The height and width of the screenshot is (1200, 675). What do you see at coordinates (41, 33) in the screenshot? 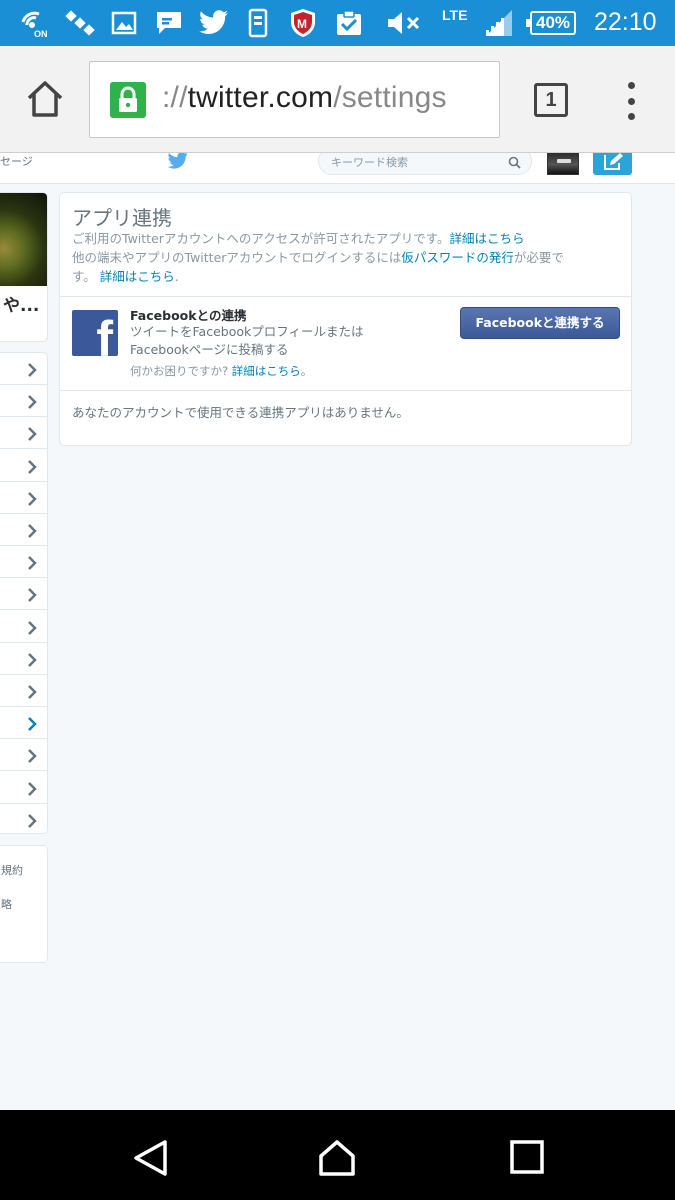
I see `svg-text: ON` at bounding box center [41, 33].